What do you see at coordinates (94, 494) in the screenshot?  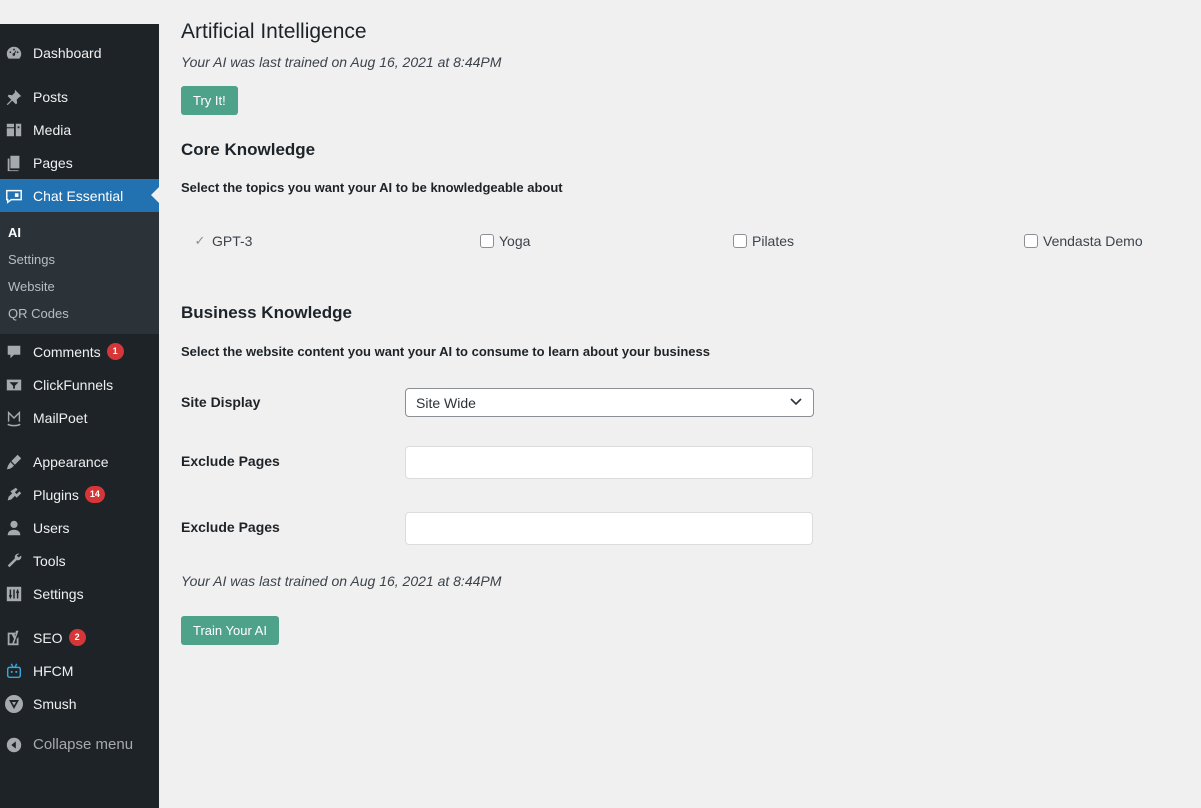 I see `plugins-update-badge: 14` at bounding box center [94, 494].